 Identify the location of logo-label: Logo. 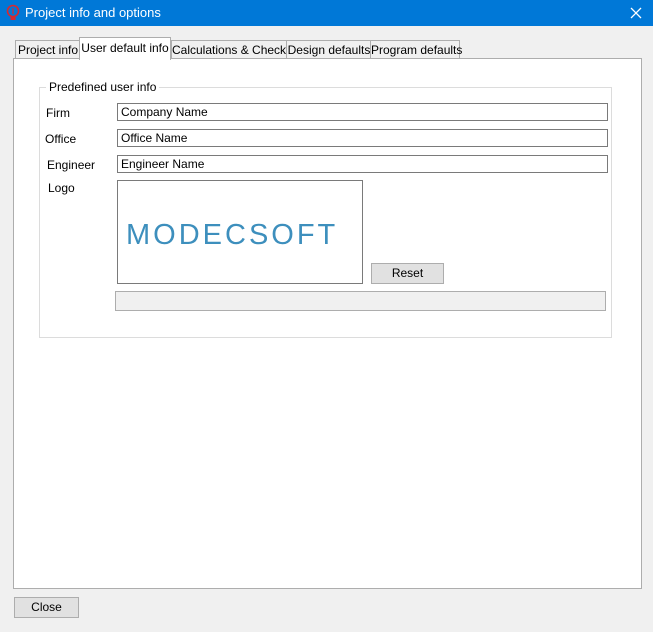
(61, 188).